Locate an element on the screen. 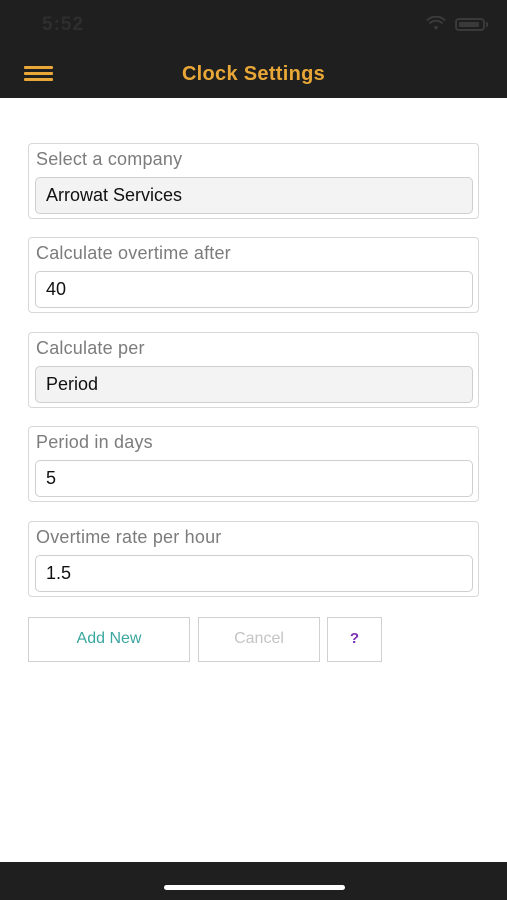 Image resolution: width=507 pixels, height=900 pixels. calculate-per-label: Calculate per is located at coordinates (90, 348).